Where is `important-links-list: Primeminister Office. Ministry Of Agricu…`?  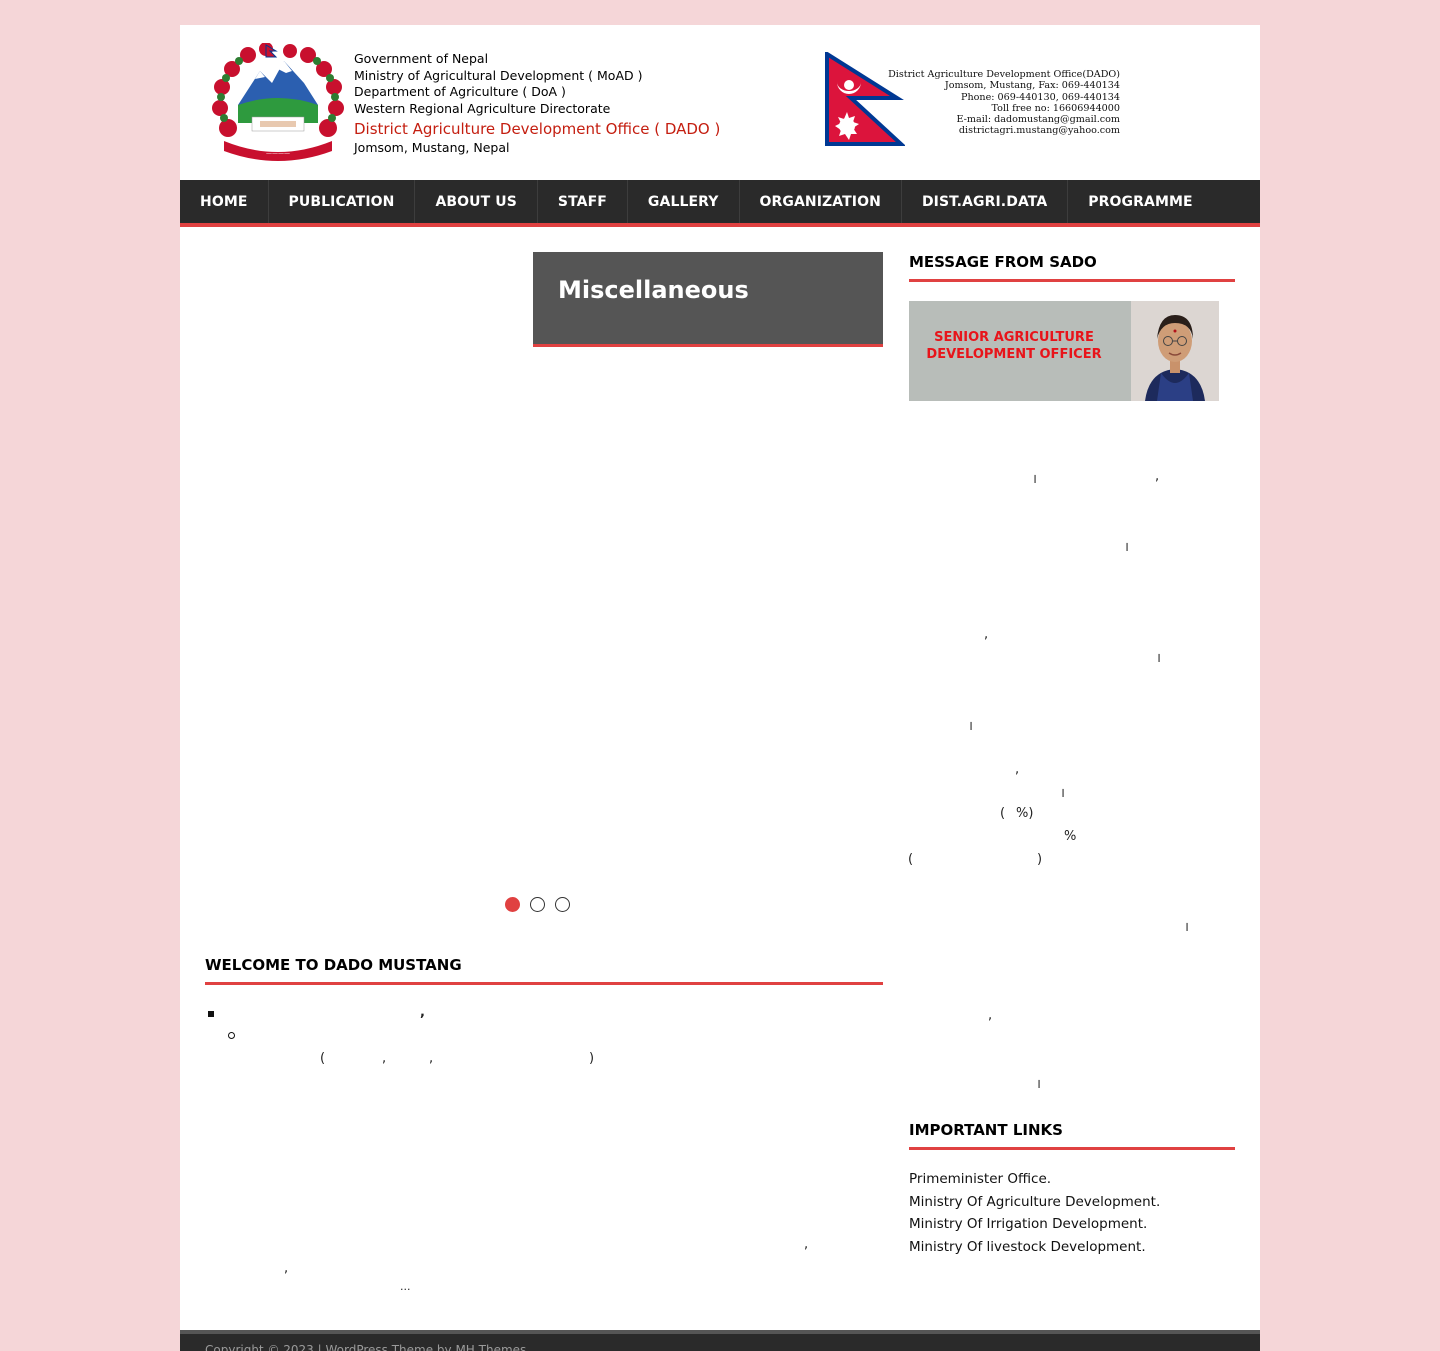
important-links-list: Primeminister Office. Ministry Of Agricu… is located at coordinates (1034, 1213).